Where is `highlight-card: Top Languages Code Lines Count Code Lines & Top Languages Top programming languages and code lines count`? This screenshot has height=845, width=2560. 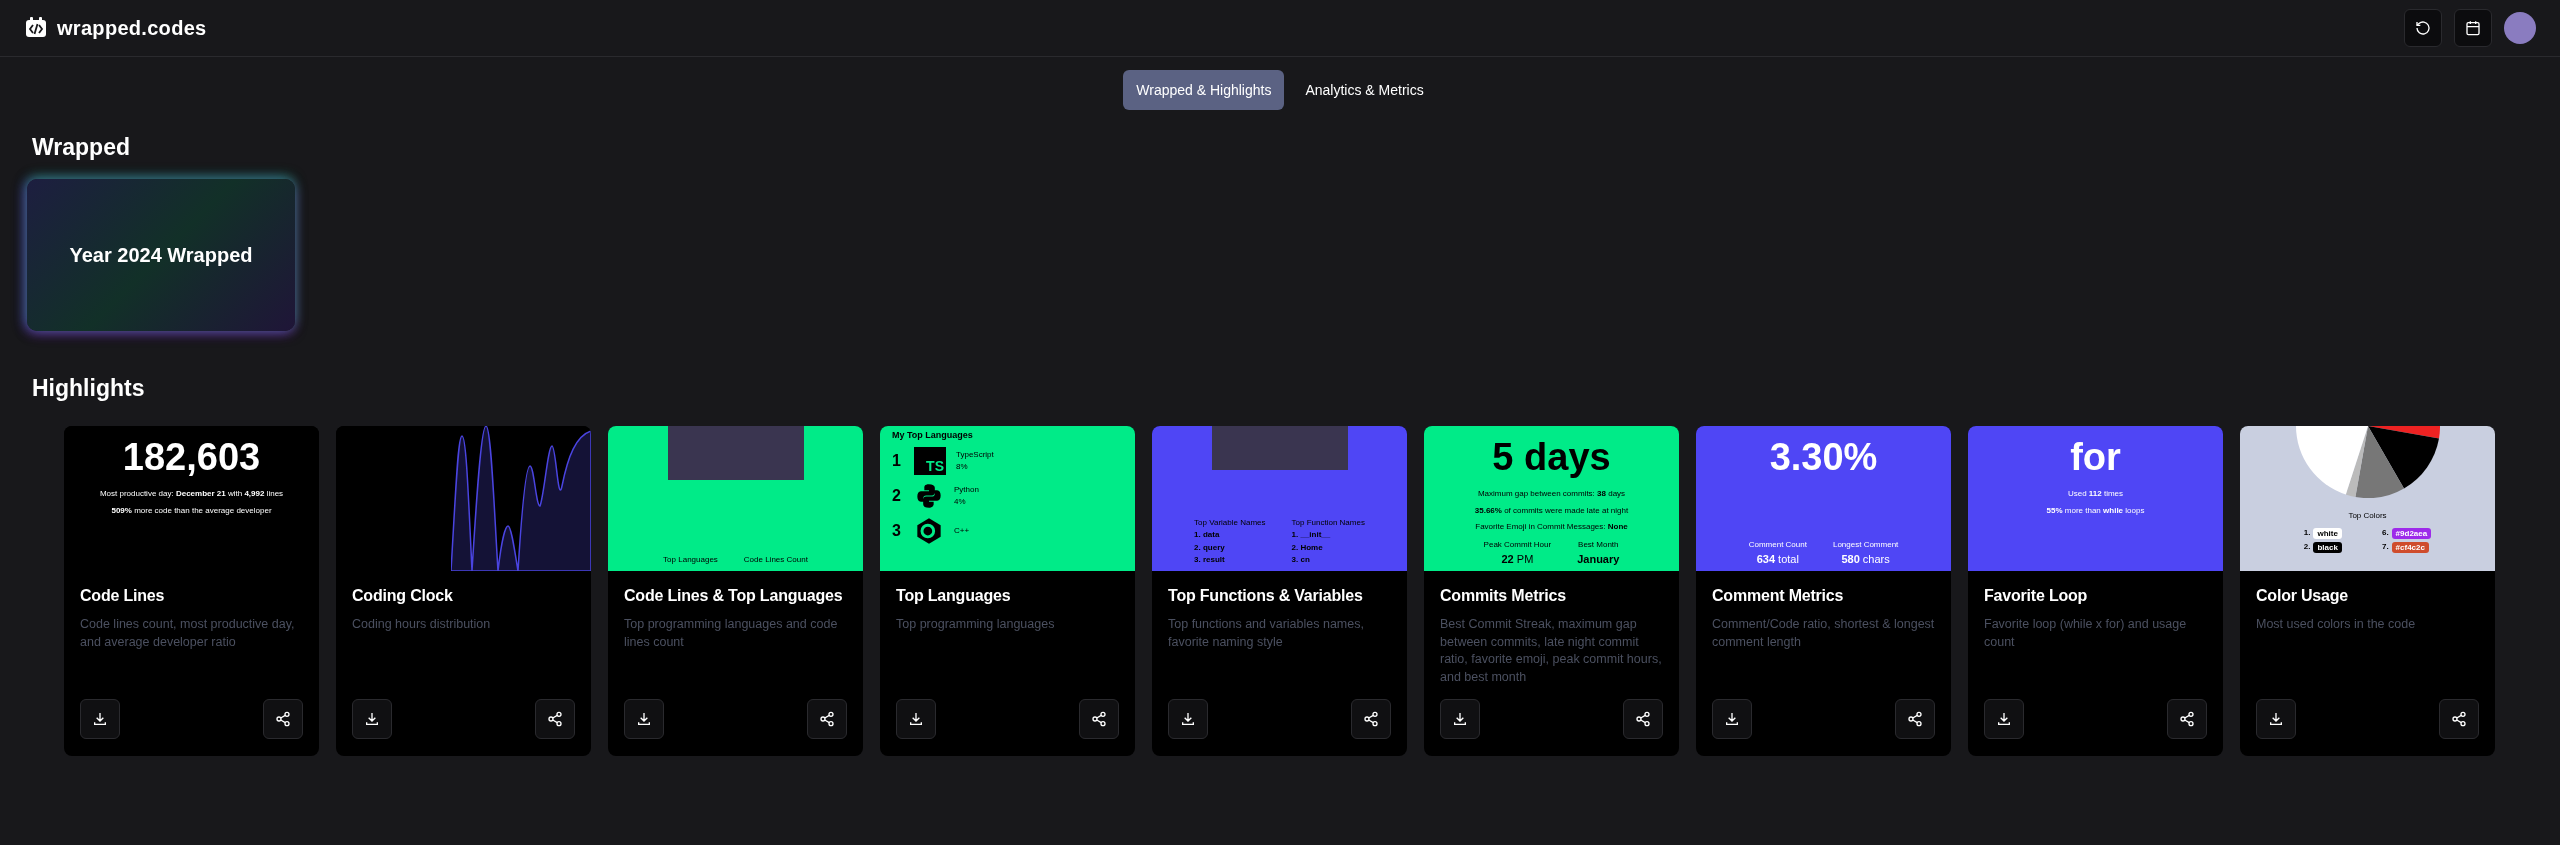
highlight-card: Top Languages Code Lines Count Code Lines & Top Languages Top programming languages and code lines count is located at coordinates (735, 591).